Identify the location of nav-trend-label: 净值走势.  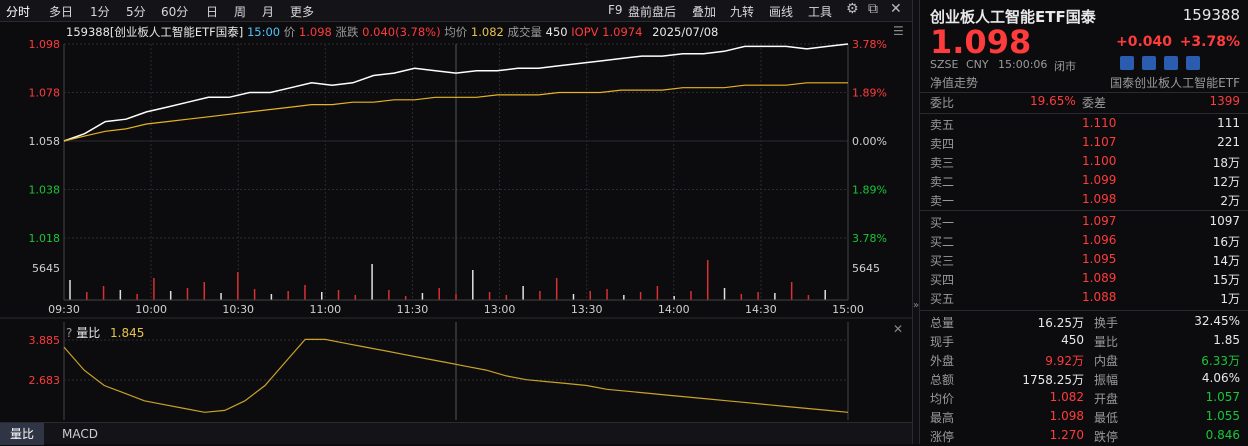
(954, 82).